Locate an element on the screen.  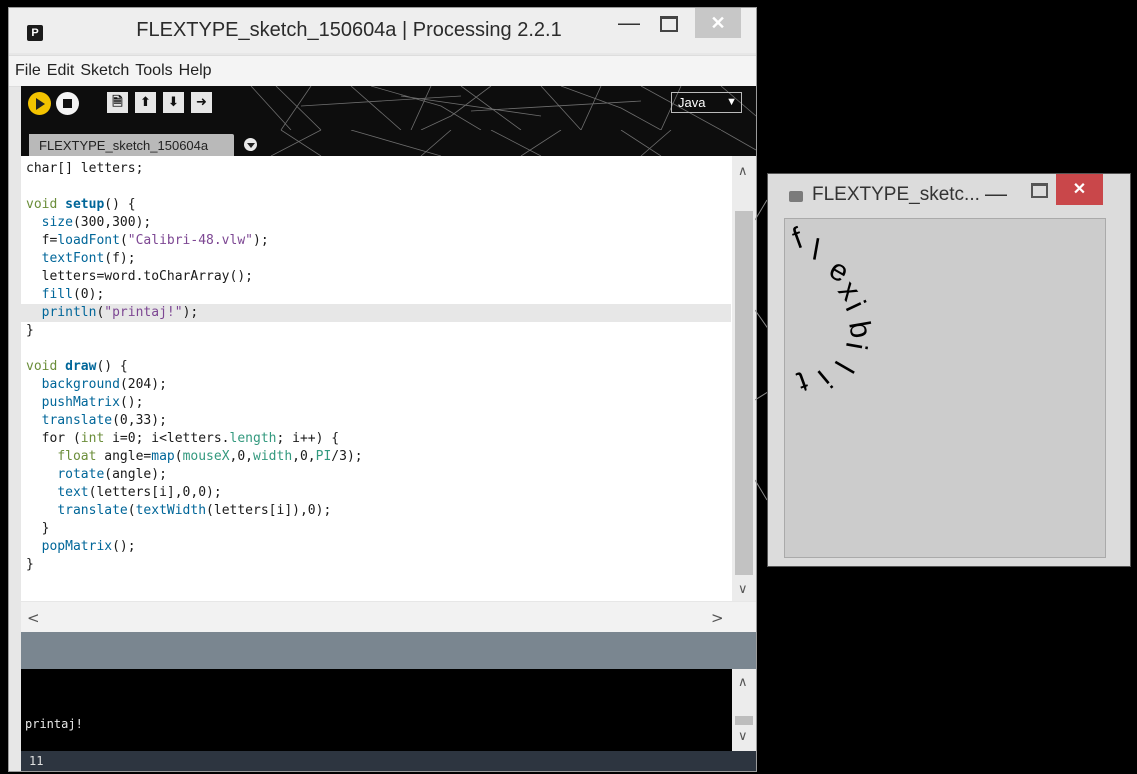
console-area: printaj! is located at coordinates (376, 710).